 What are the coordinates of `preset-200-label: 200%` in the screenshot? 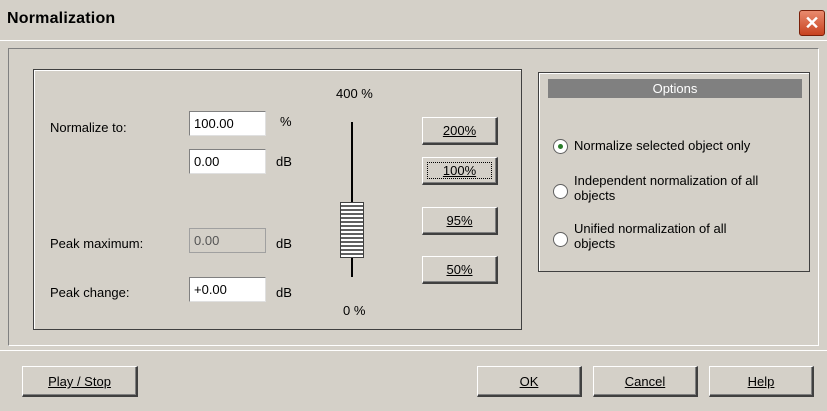 It's located at (459, 130).